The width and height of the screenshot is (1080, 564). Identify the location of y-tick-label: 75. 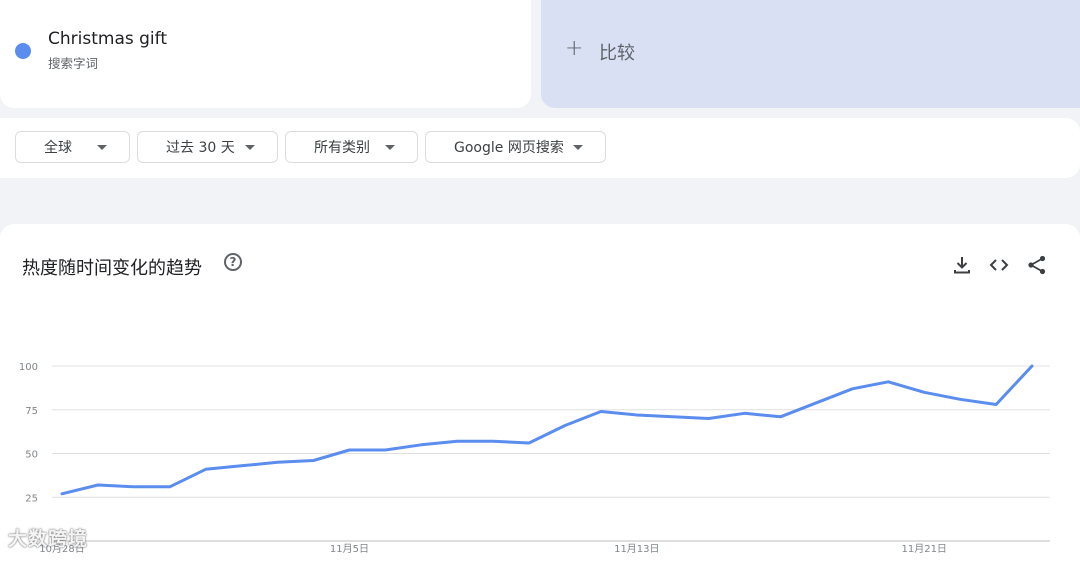
(31, 411).